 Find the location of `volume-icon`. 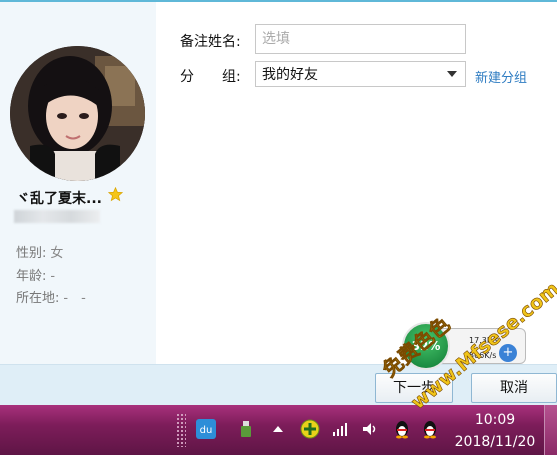

volume-icon is located at coordinates (370, 429).